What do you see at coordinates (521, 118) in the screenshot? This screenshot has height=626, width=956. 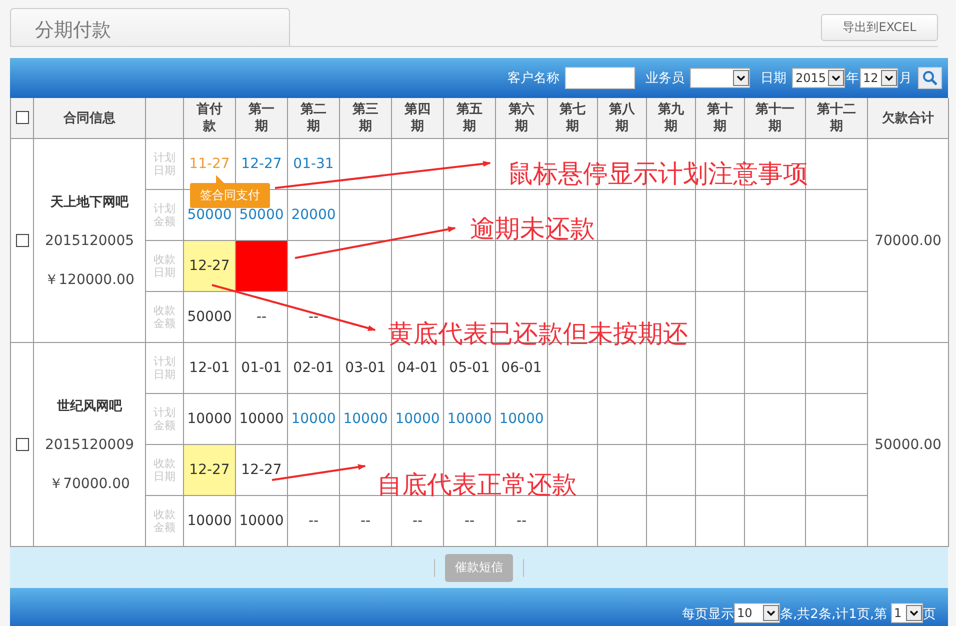 I see `column-header: 第六期` at bounding box center [521, 118].